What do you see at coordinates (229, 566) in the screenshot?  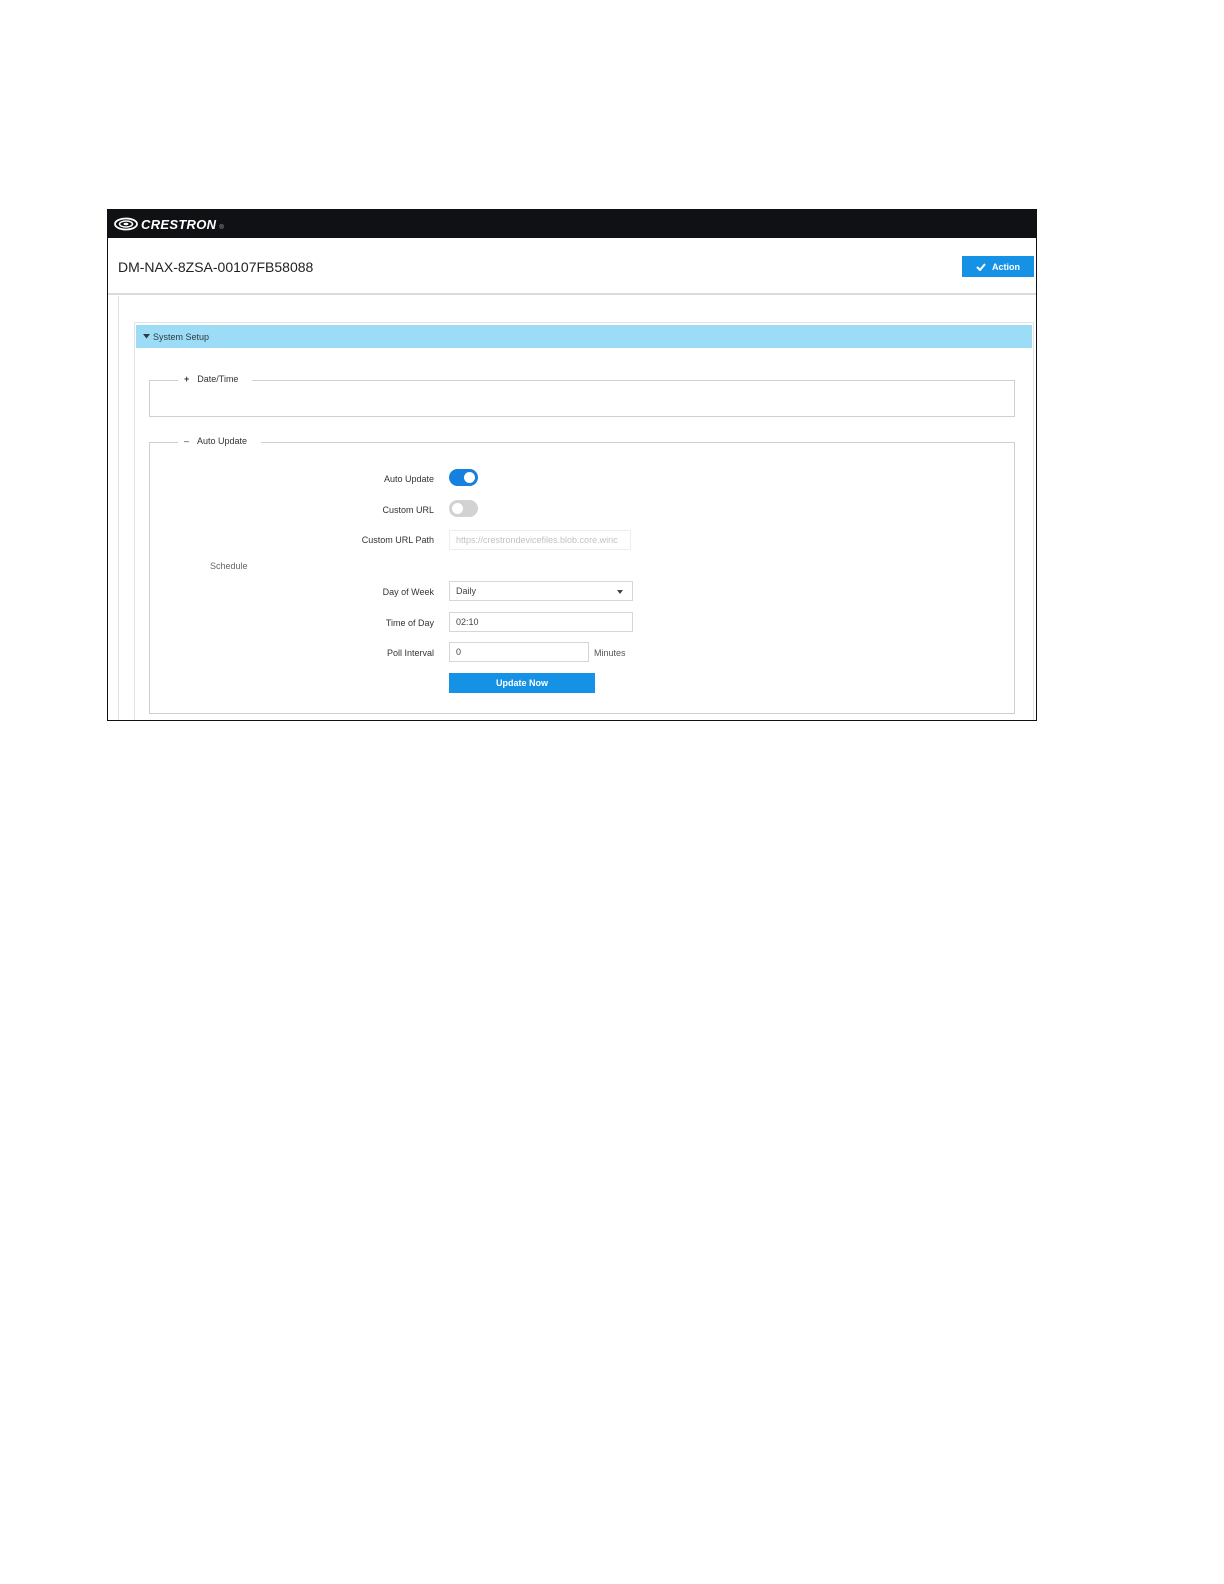 I see `schedule-label: Schedule` at bounding box center [229, 566].